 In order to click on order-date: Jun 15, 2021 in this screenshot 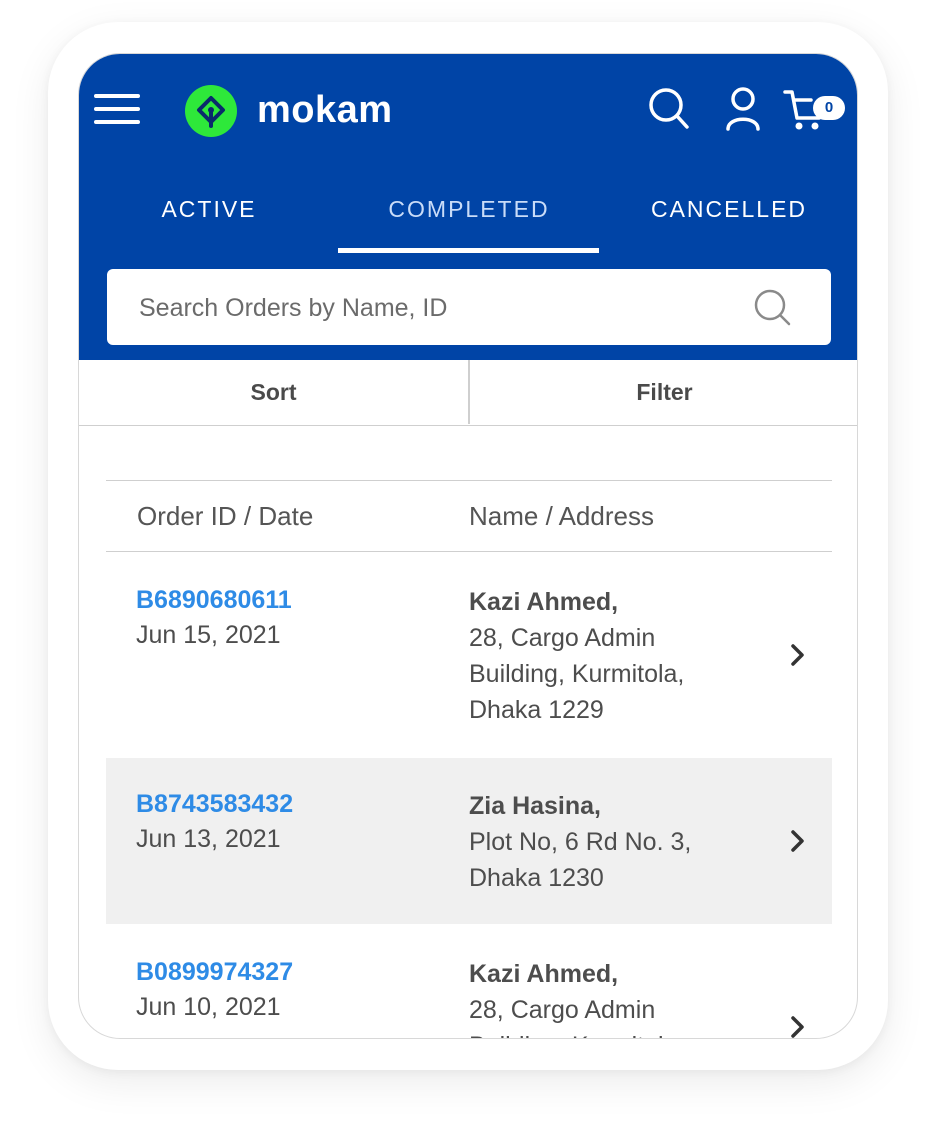, I will do `click(208, 635)`.